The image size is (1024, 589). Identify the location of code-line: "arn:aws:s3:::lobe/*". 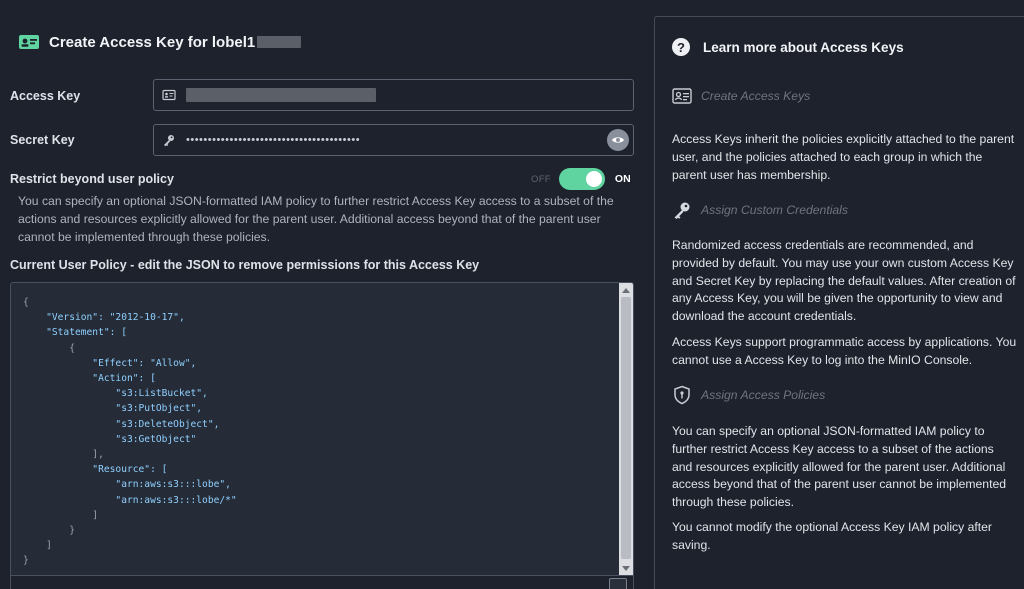
(130, 500).